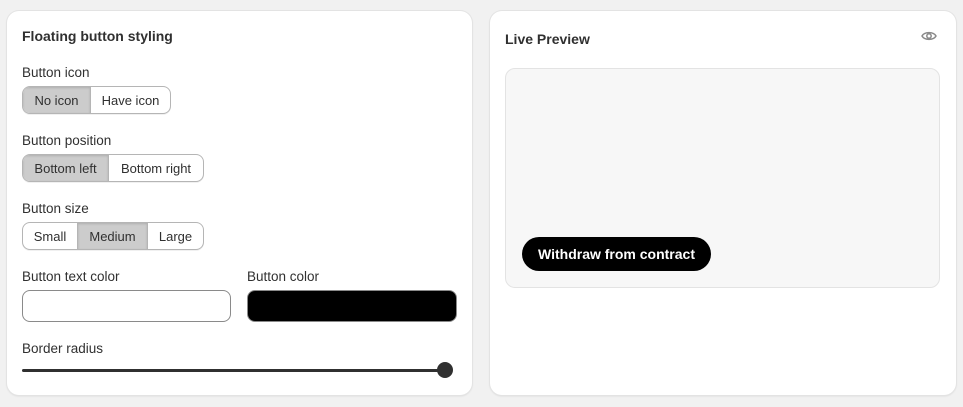  What do you see at coordinates (55, 208) in the screenshot?
I see `button-size-label: Button size` at bounding box center [55, 208].